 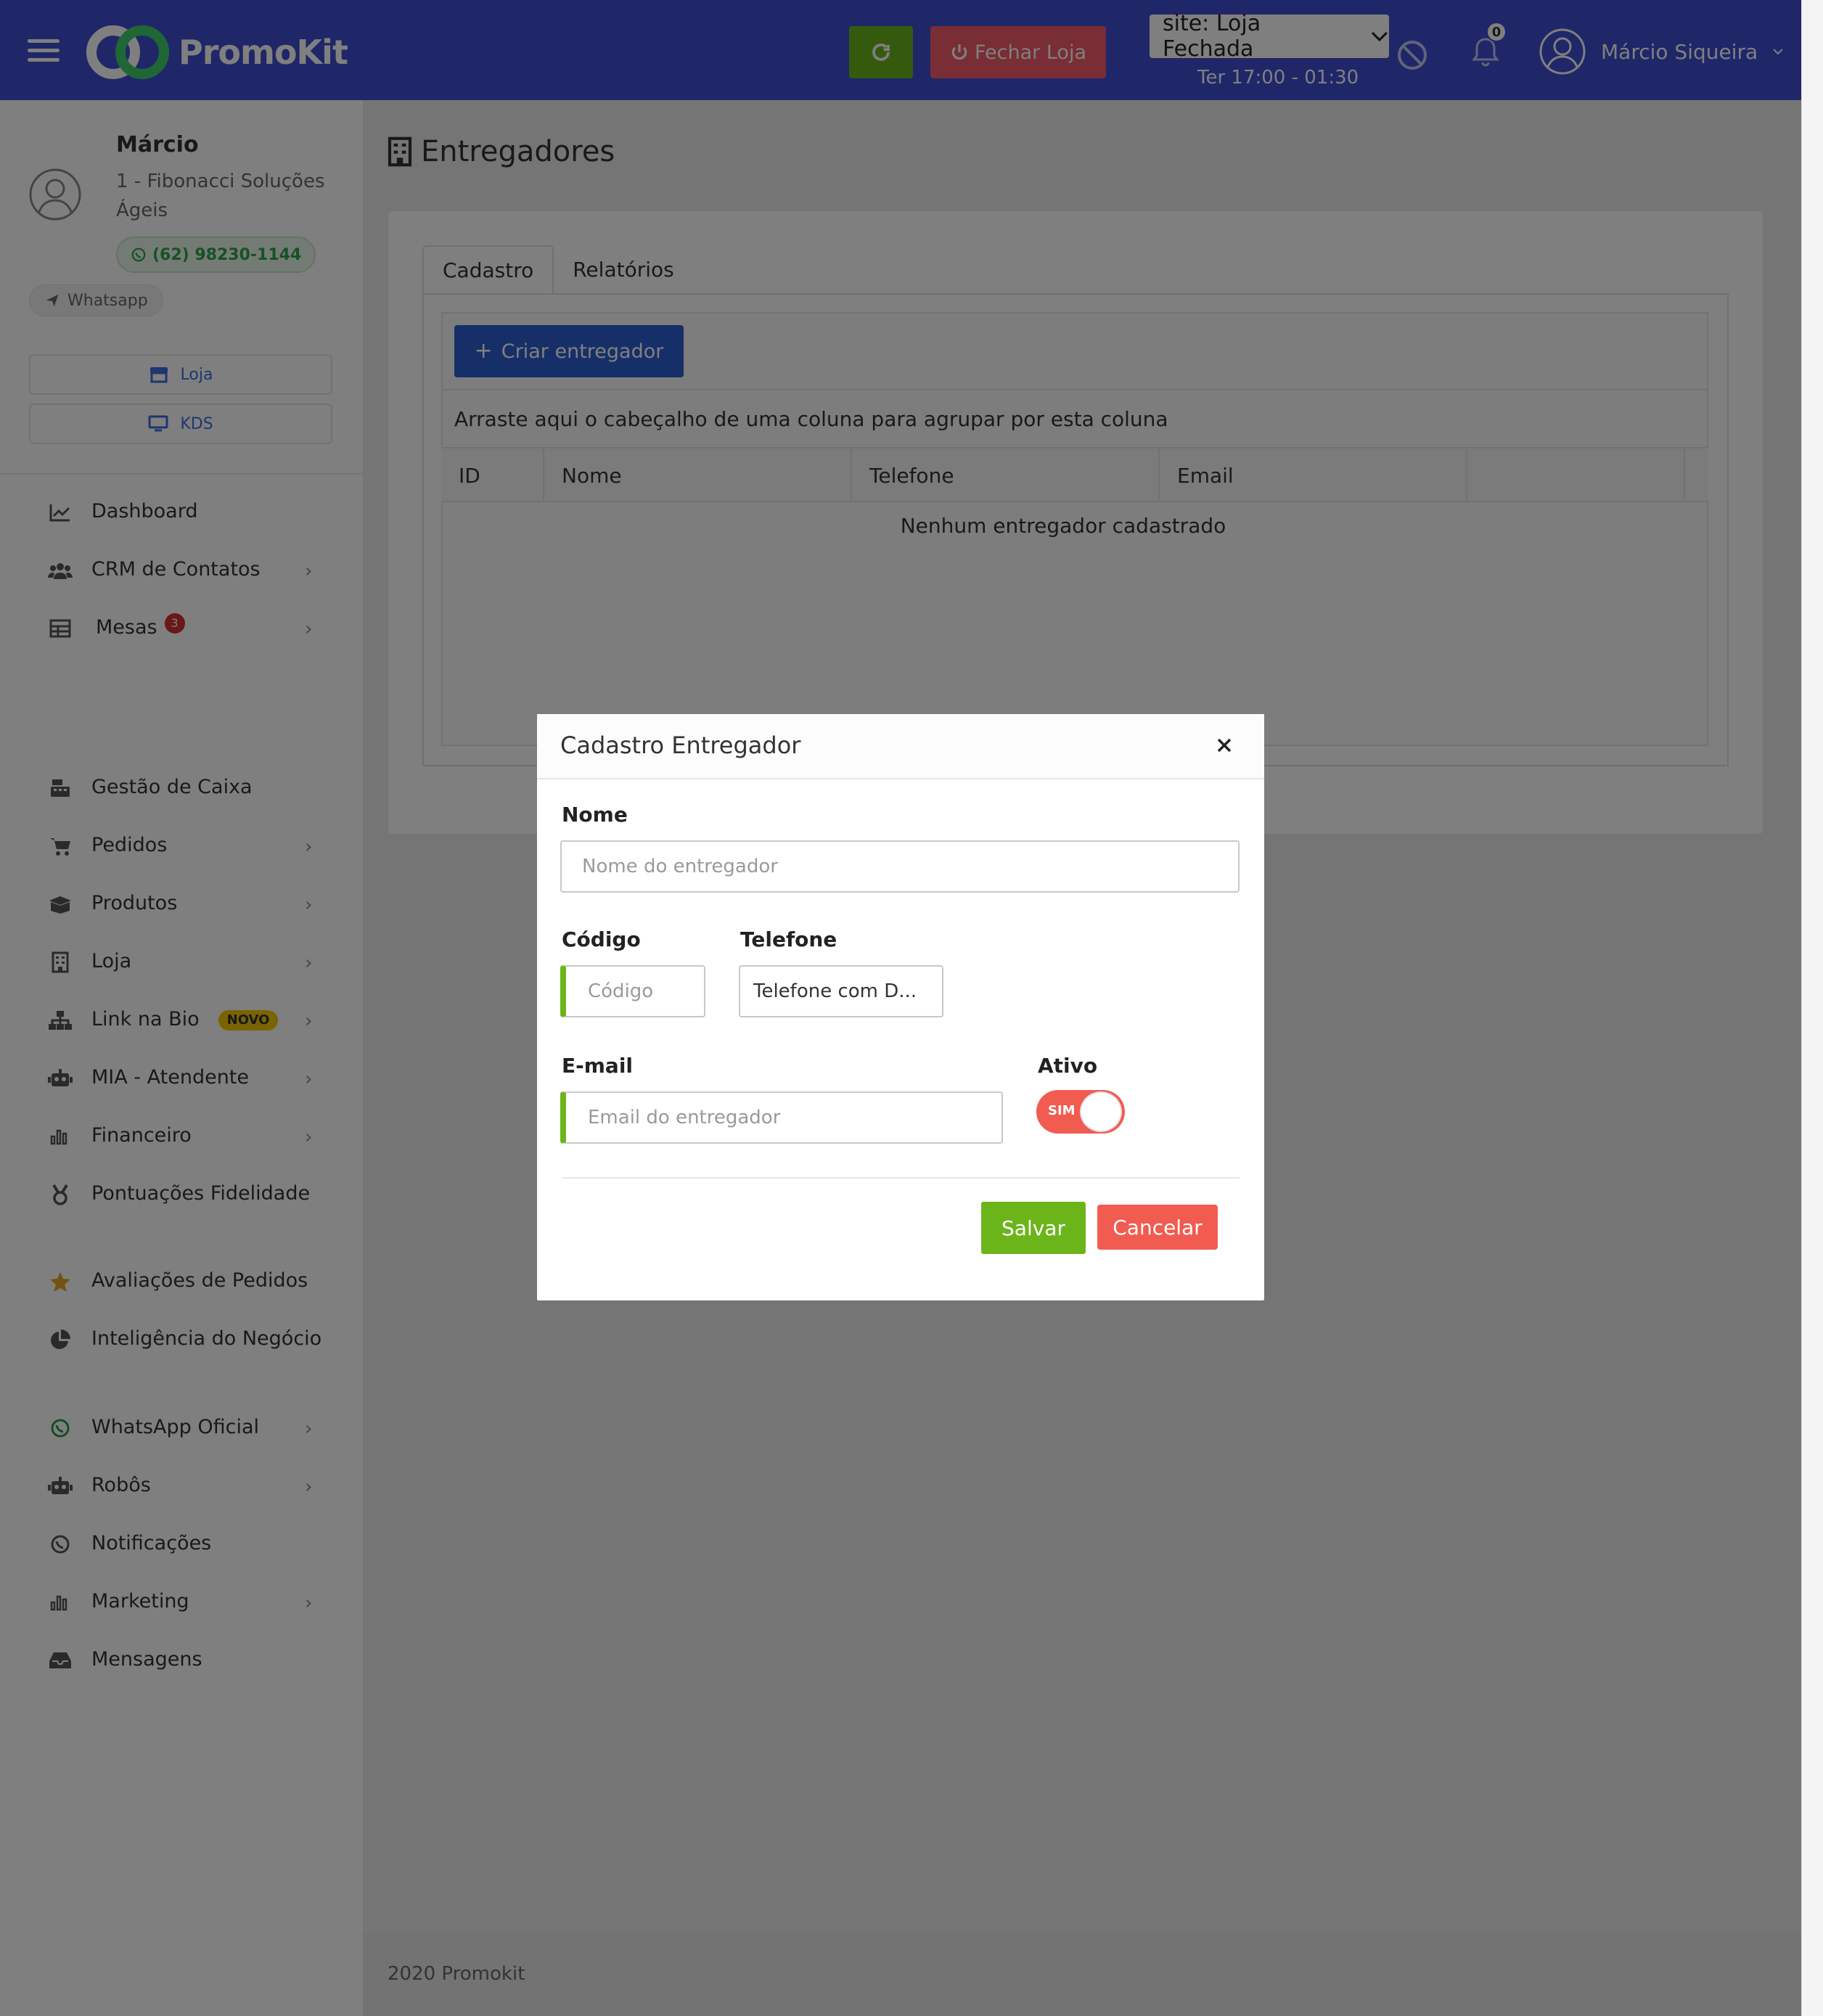 What do you see at coordinates (1068, 1066) in the screenshot?
I see `ativo-label: Ativo` at bounding box center [1068, 1066].